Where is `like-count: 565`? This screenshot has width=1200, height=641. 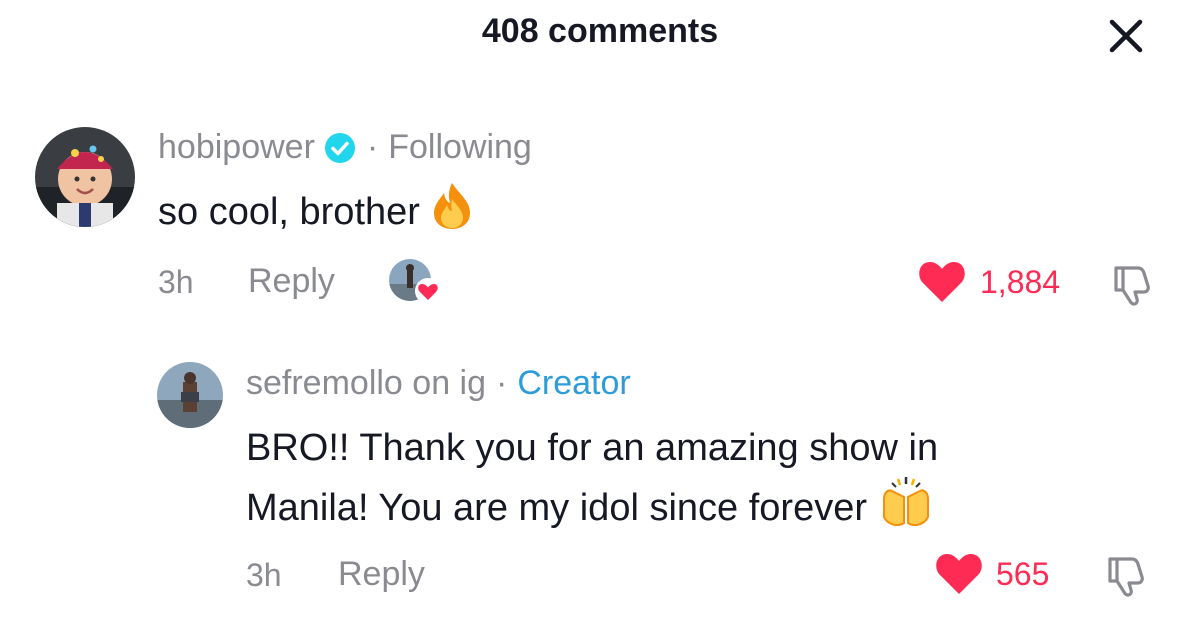
like-count: 565 is located at coordinates (1023, 574).